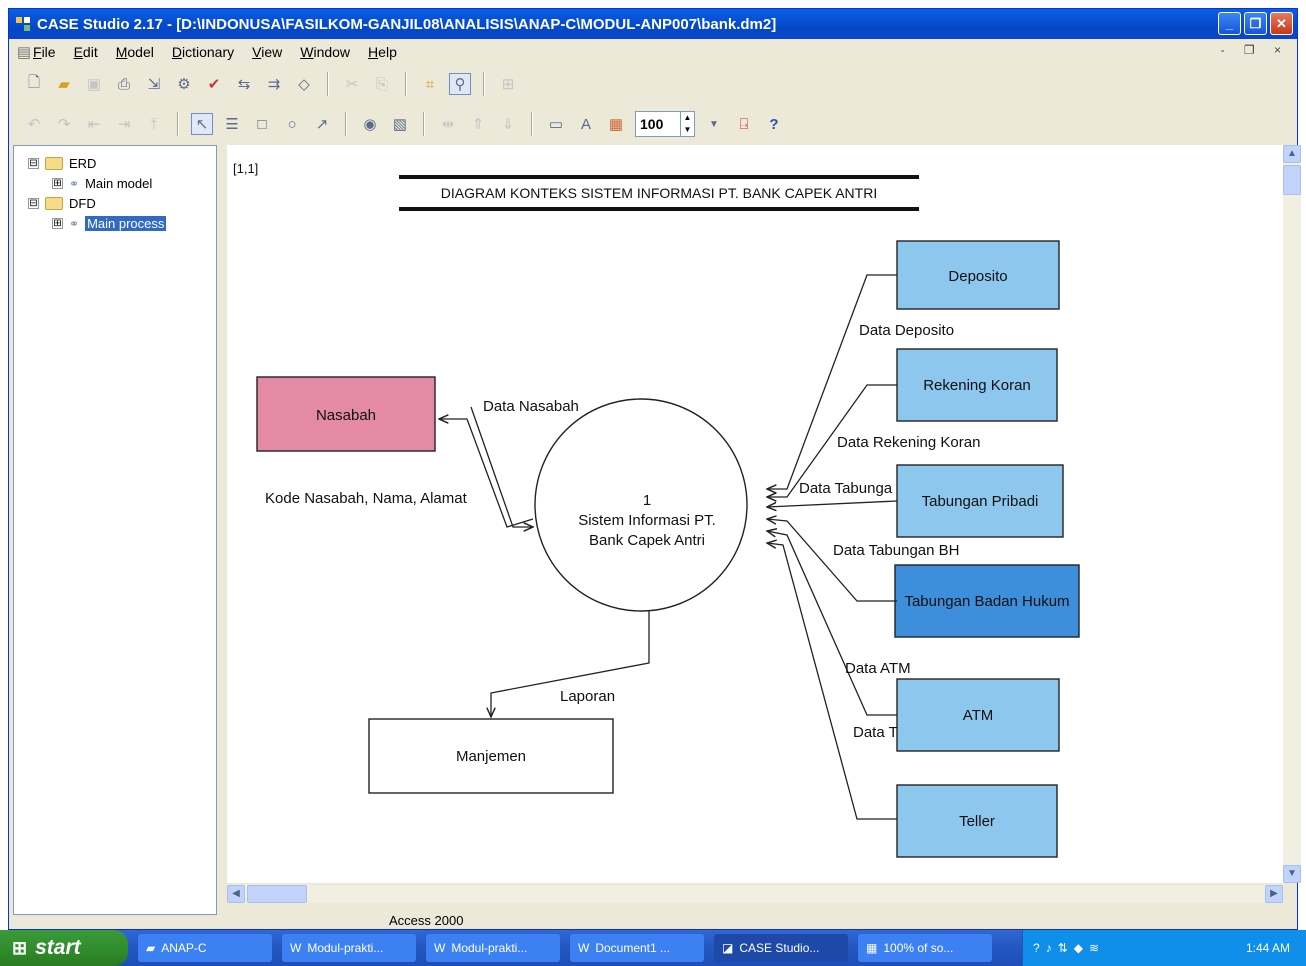 Image resolution: width=1306 pixels, height=966 pixels. Describe the element at coordinates (262, 124) in the screenshot. I see `entity-tool-icon: □` at that location.